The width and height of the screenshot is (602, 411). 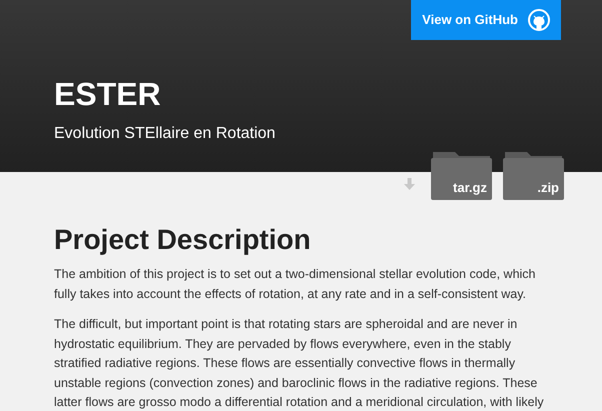 What do you see at coordinates (486, 20) in the screenshot?
I see `github-button: View on GitHub` at bounding box center [486, 20].